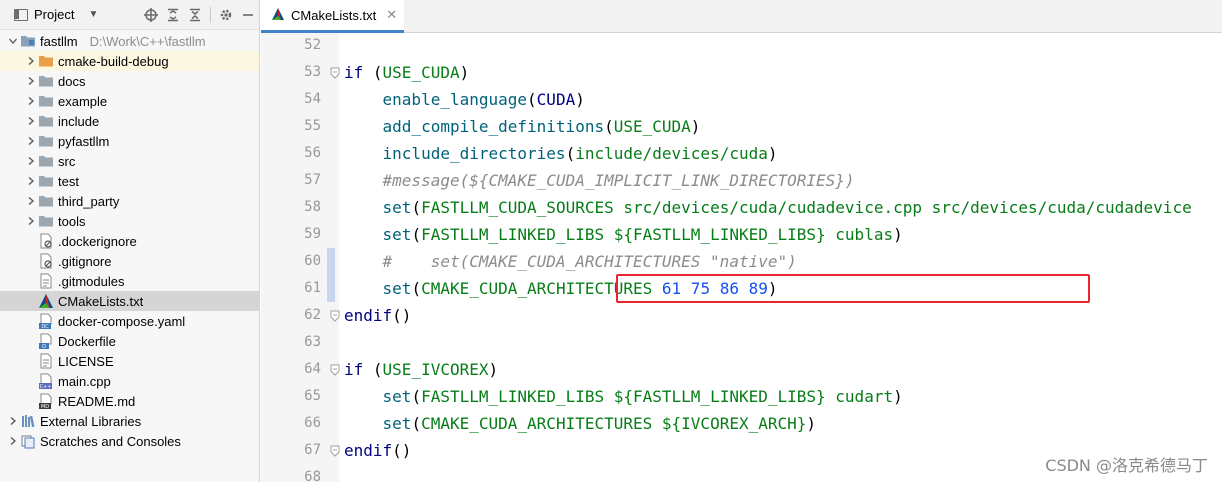  I want to click on line-number: 67, so click(312, 450).